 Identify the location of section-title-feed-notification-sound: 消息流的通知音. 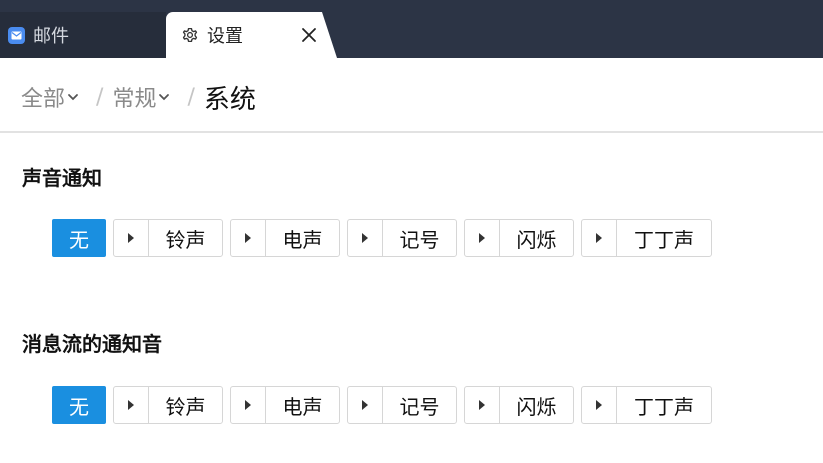
(92, 344).